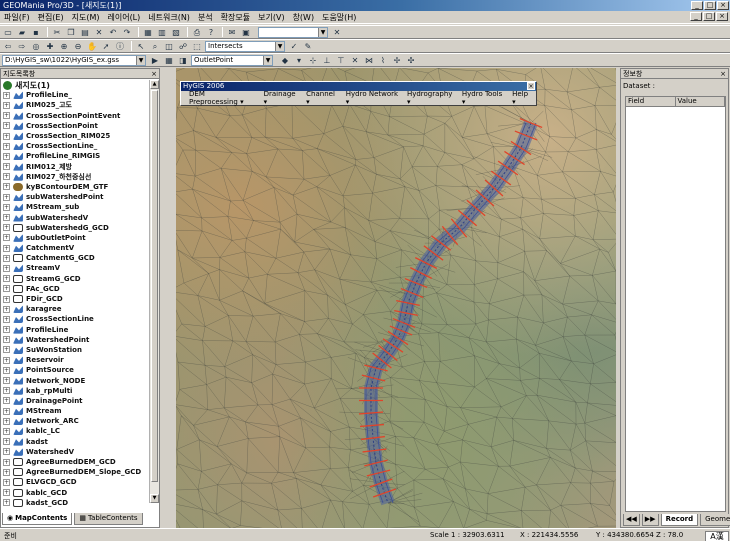  Describe the element at coordinates (85, 32) in the screenshot. I see `paste-icon: ▤` at that location.